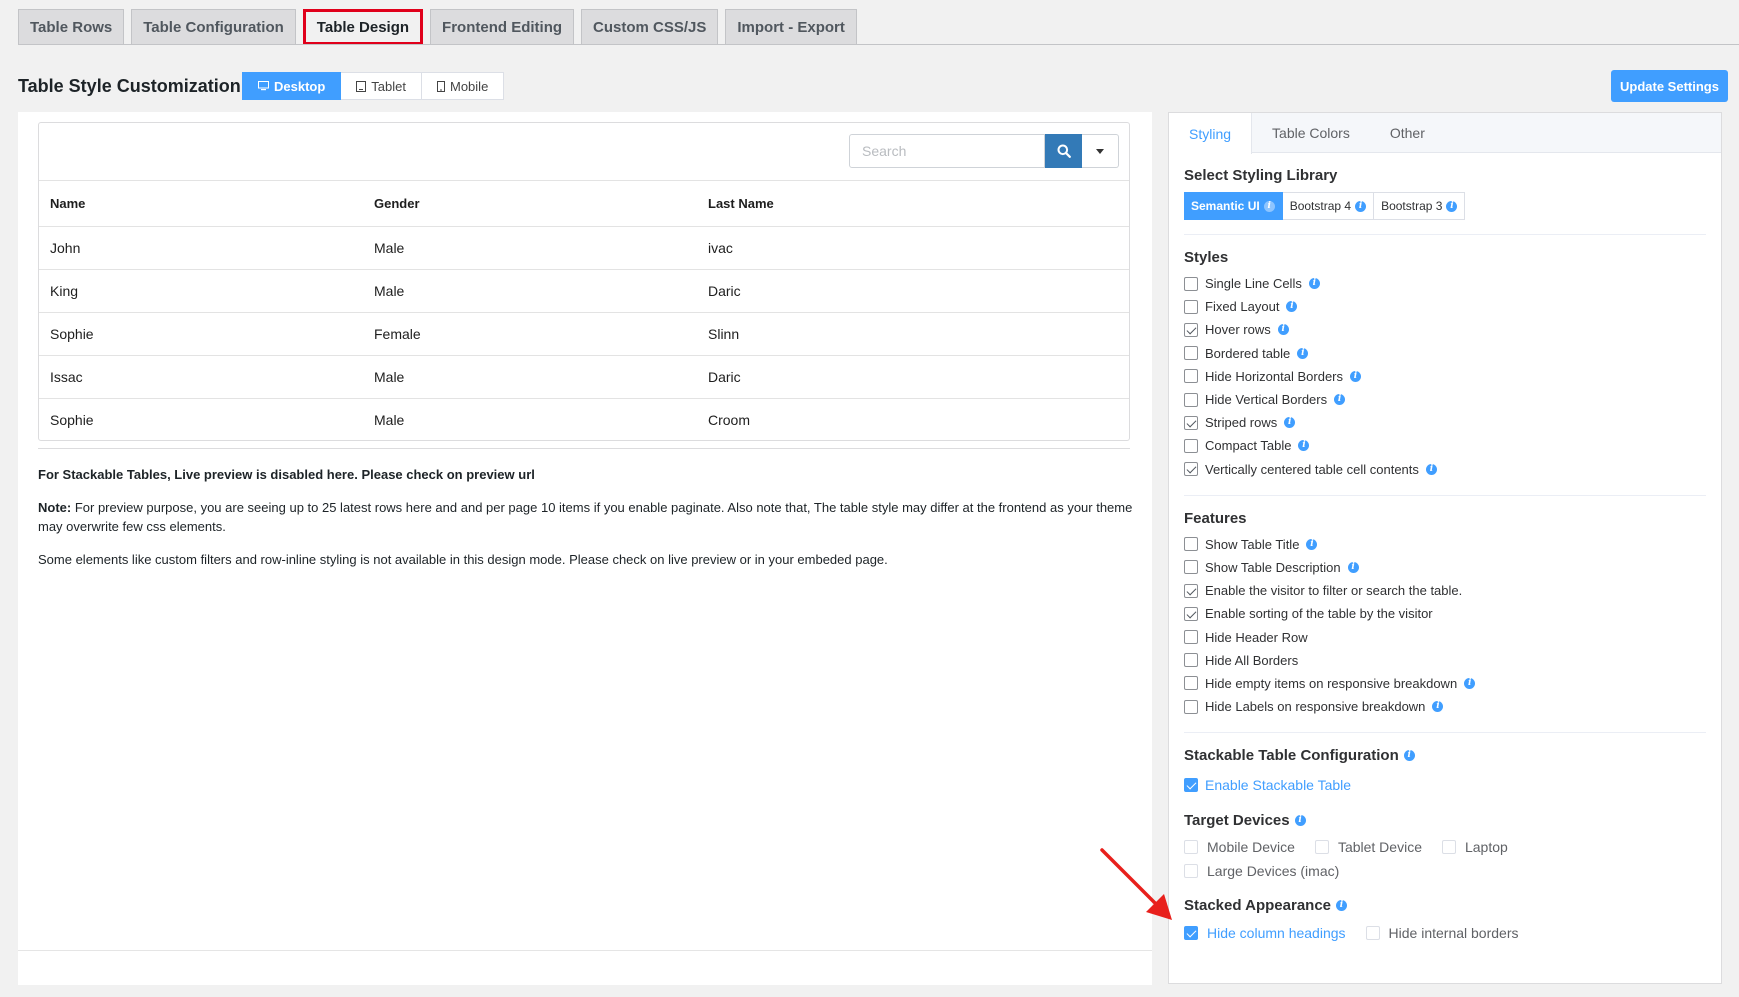 This screenshot has width=1739, height=997. What do you see at coordinates (1474, 847) in the screenshot?
I see `target-laptop: Laptop` at bounding box center [1474, 847].